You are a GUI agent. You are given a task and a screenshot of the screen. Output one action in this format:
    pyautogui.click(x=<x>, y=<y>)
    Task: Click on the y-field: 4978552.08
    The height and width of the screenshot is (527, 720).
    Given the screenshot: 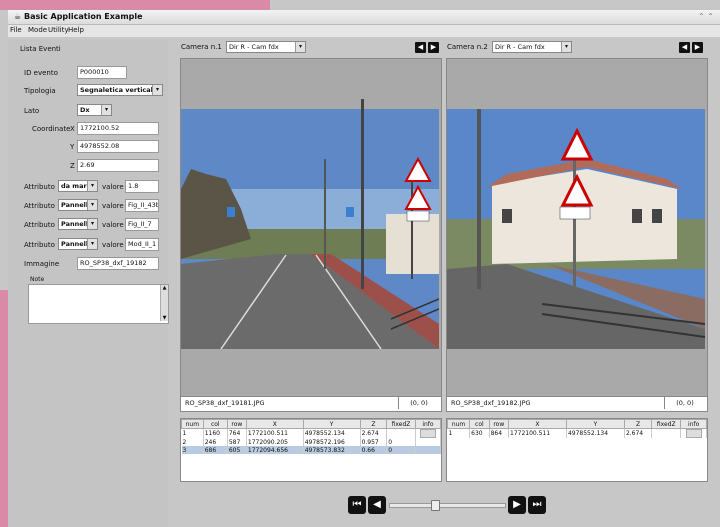 What is the action you would take?
    pyautogui.click(x=118, y=146)
    